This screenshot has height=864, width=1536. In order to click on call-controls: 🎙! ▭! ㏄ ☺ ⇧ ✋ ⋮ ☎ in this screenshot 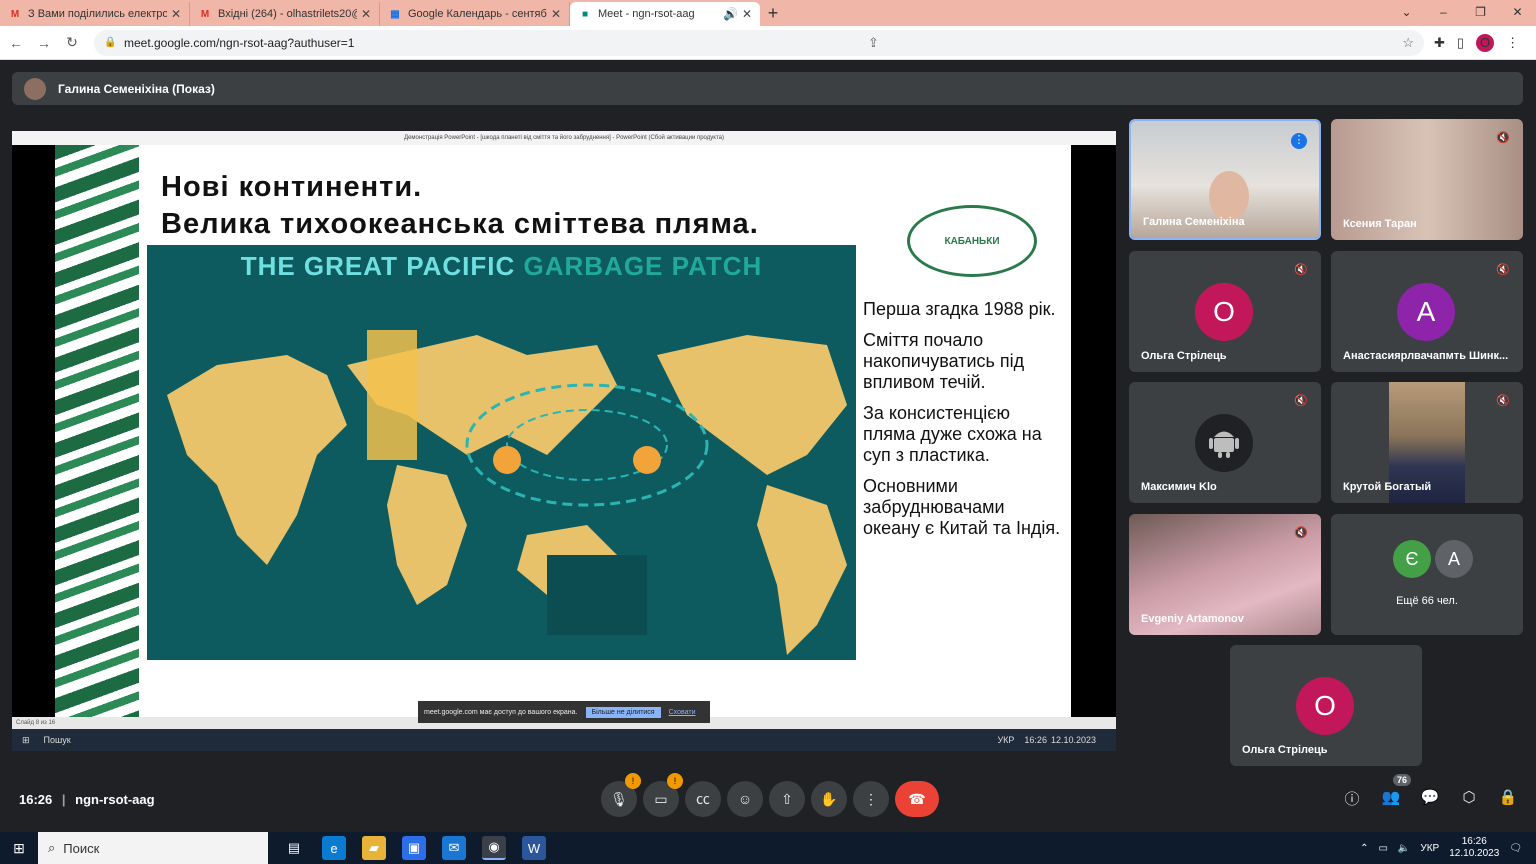, I will do `click(770, 795)`.